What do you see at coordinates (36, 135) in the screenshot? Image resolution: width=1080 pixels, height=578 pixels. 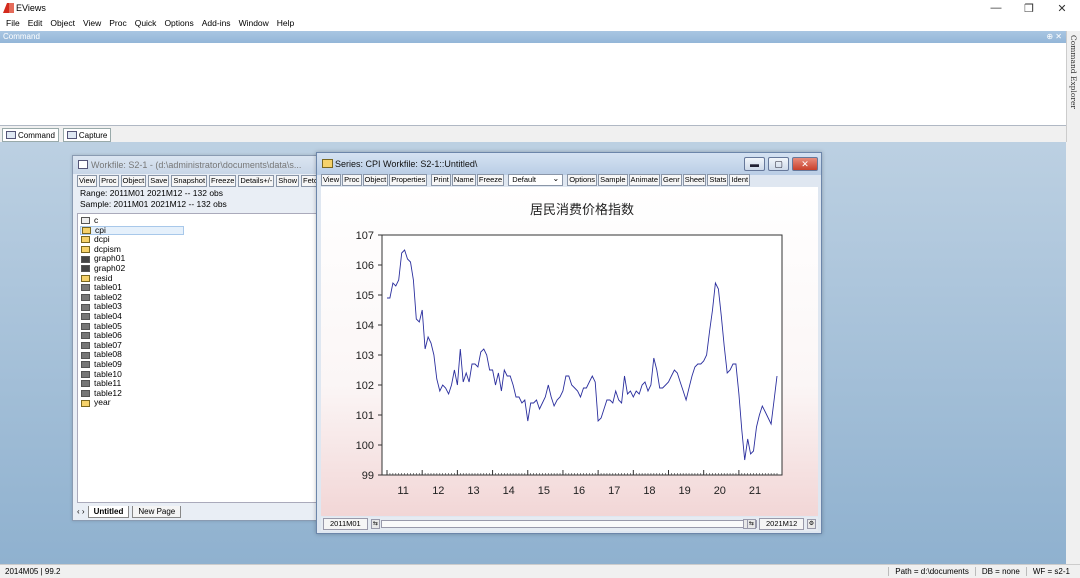 I see `tab-command-label: Command` at bounding box center [36, 135].